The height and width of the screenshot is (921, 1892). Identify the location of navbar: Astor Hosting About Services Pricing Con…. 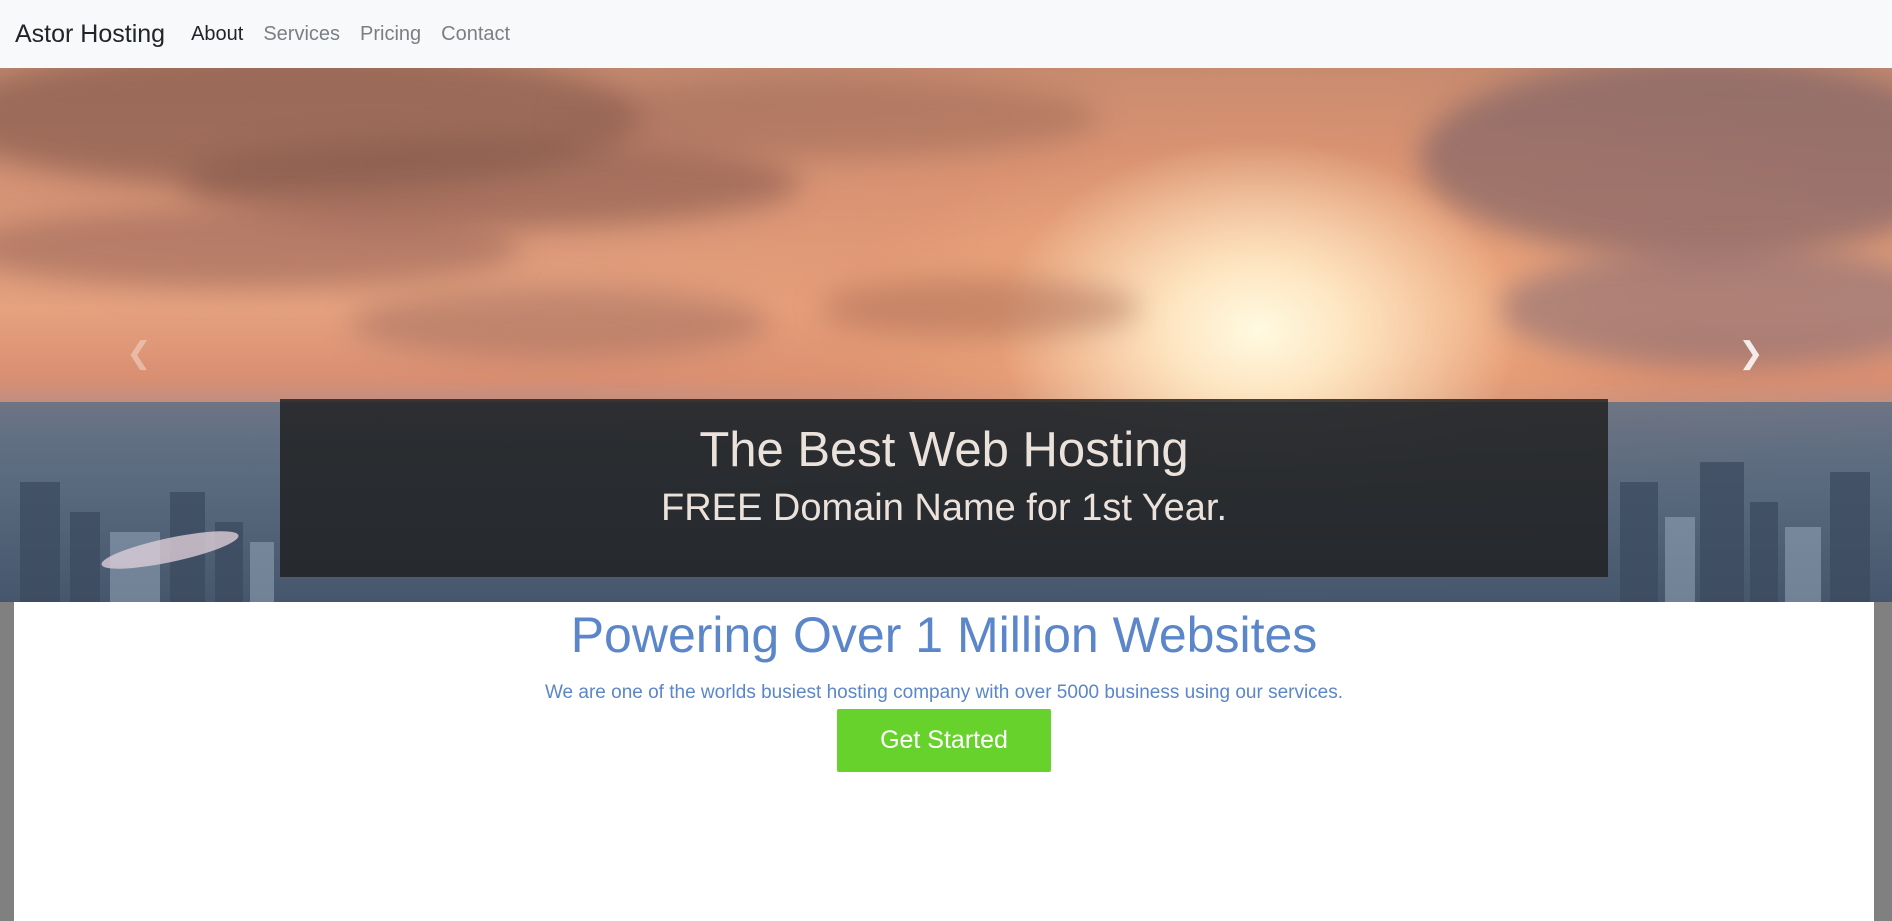
(946, 34).